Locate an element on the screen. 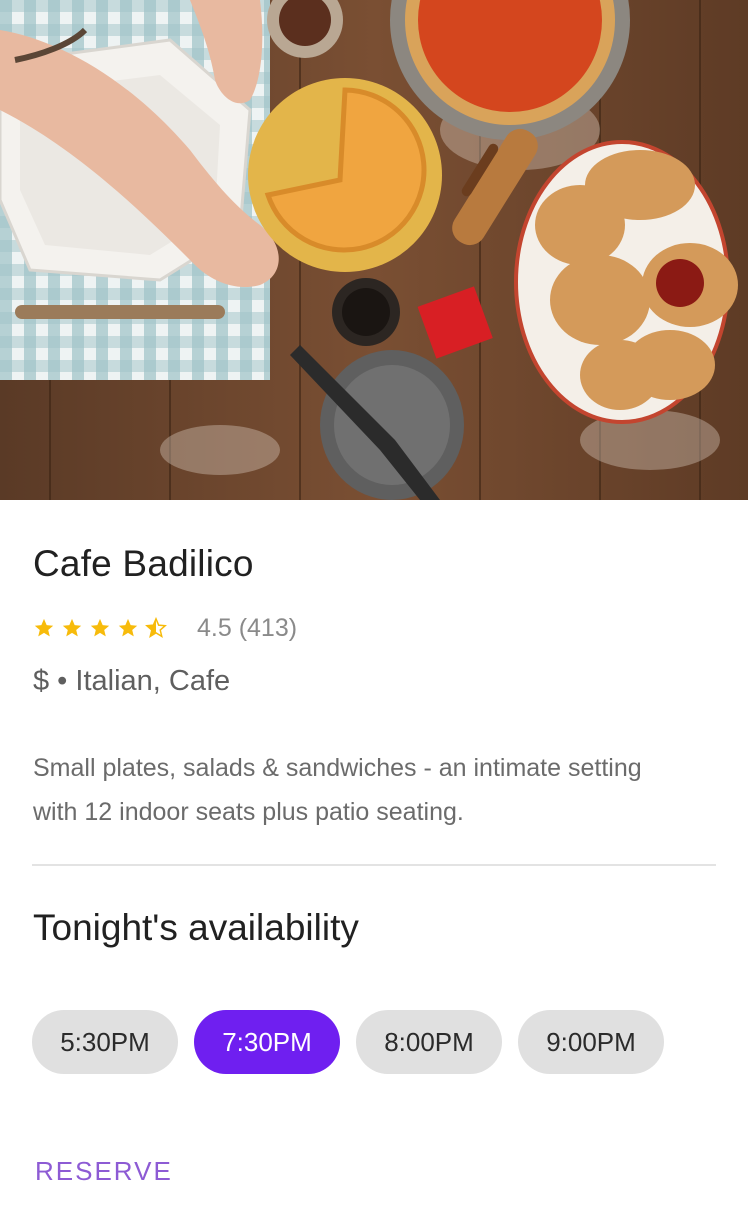 The image size is (748, 1226). availability-heading: Tonight's availability is located at coordinates (196, 927).